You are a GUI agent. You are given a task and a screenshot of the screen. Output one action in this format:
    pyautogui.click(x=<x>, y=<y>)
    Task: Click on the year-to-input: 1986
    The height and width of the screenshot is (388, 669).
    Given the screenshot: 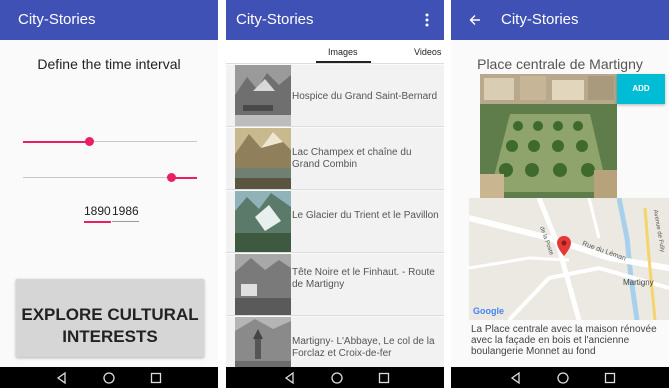 What is the action you would take?
    pyautogui.click(x=125, y=213)
    